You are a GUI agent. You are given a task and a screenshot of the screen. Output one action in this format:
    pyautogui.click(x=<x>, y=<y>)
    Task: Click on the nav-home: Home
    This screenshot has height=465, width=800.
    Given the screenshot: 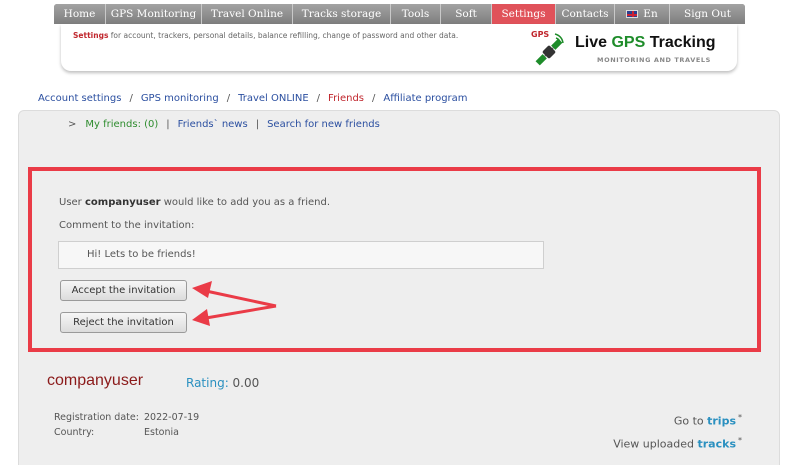 What is the action you would take?
    pyautogui.click(x=80, y=14)
    